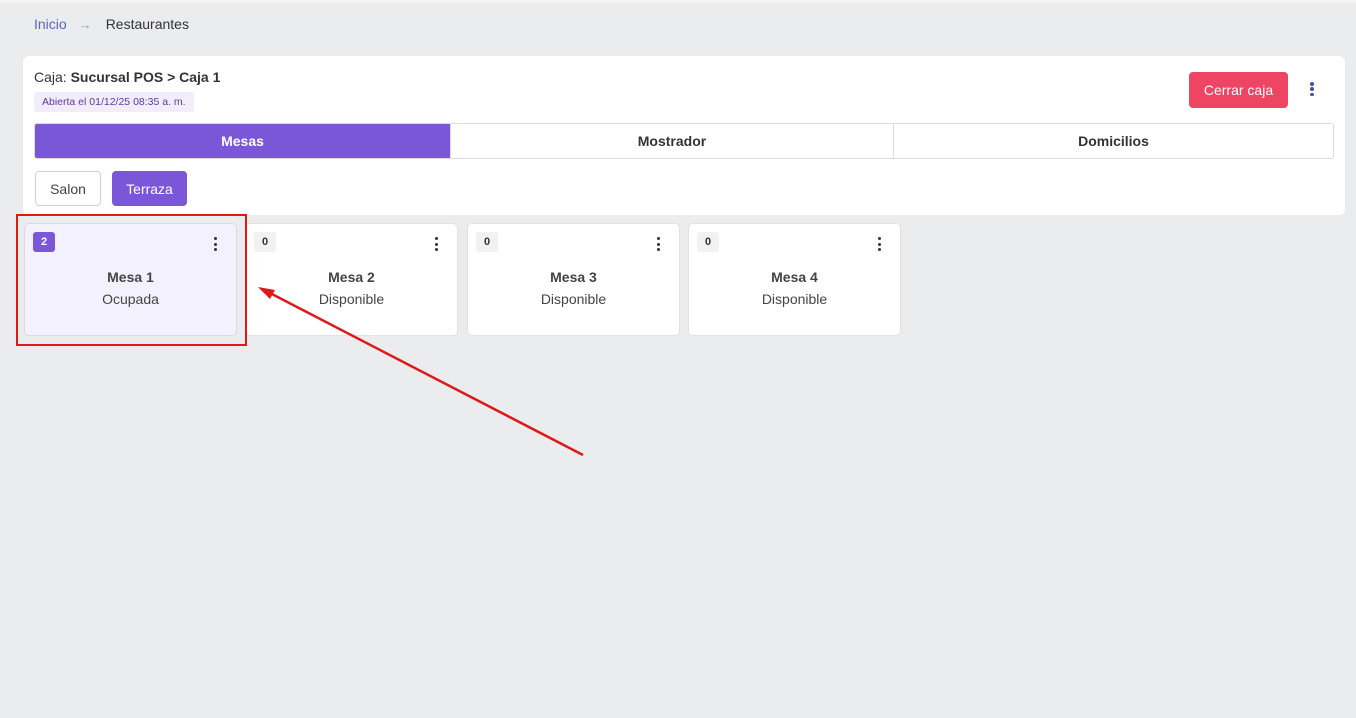 The width and height of the screenshot is (1356, 718). Describe the element at coordinates (1238, 90) in the screenshot. I see `close-register-button: Cerrar caja` at that location.